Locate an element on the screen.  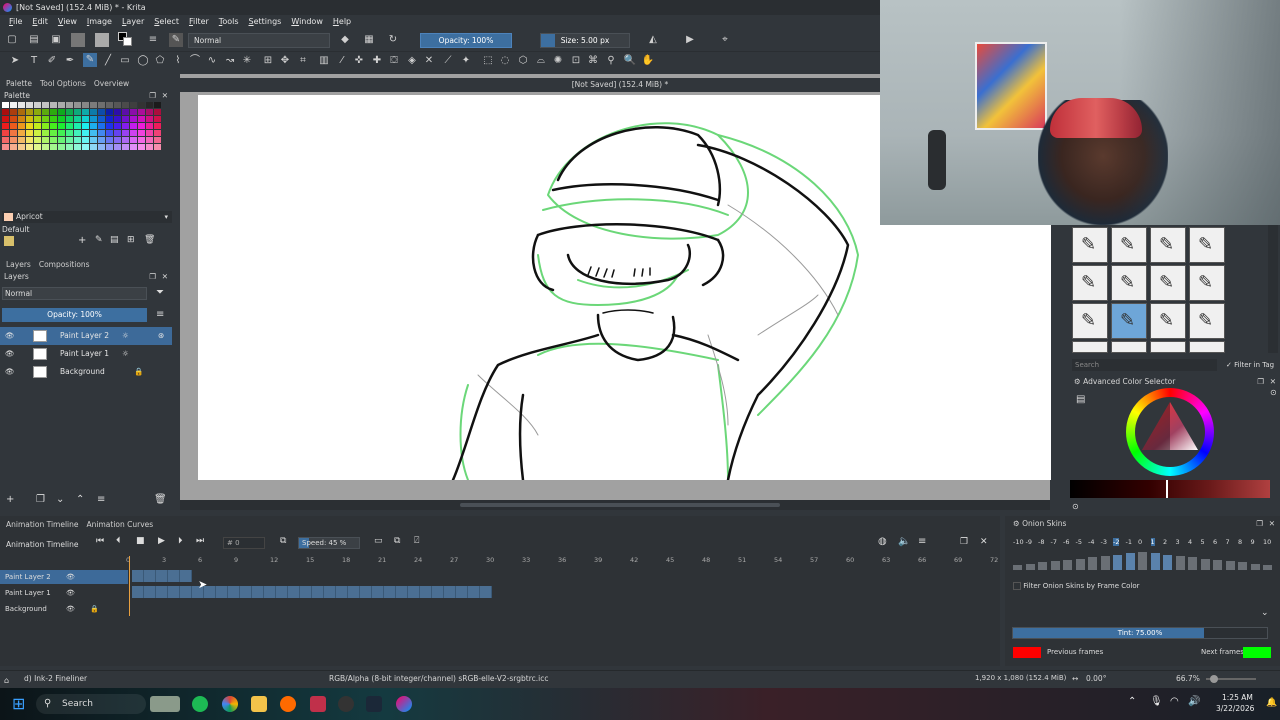
tab-animation-curves: Animation Curves is located at coordinates (120, 525).